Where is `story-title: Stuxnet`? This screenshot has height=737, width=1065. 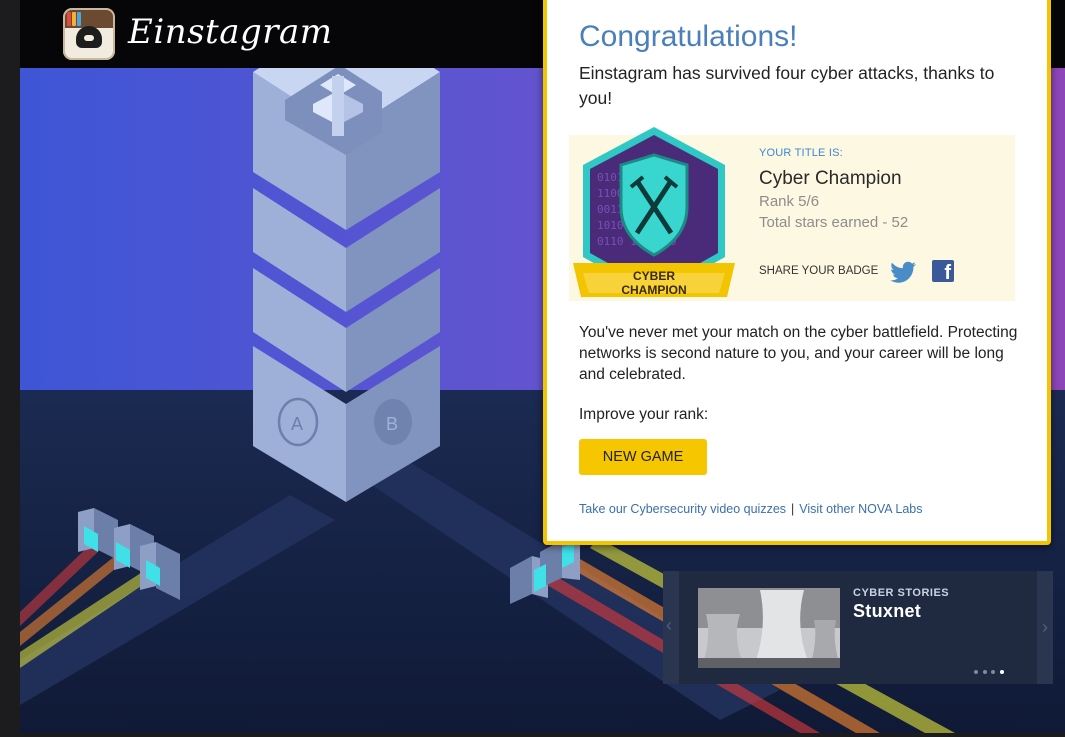 story-title: Stuxnet is located at coordinates (887, 611).